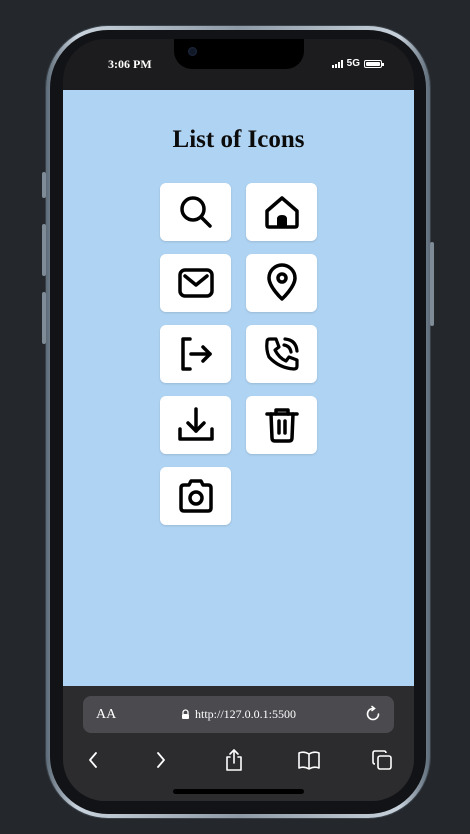  What do you see at coordinates (44, 318) in the screenshot?
I see `volume-down-button` at bounding box center [44, 318].